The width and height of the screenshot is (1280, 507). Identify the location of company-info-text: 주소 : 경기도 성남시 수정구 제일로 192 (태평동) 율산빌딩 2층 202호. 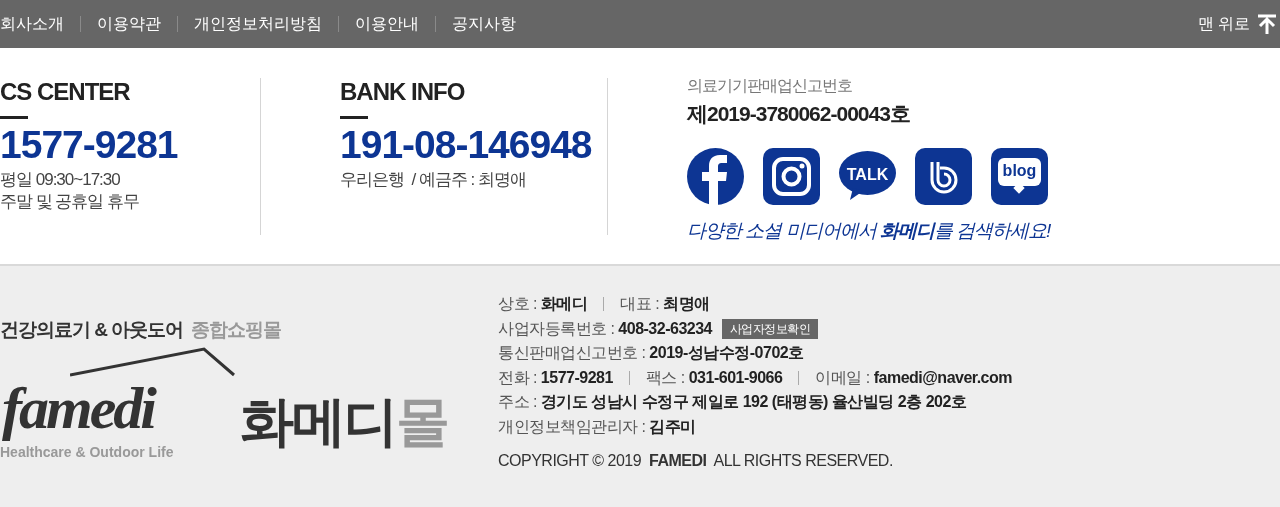
(732, 402).